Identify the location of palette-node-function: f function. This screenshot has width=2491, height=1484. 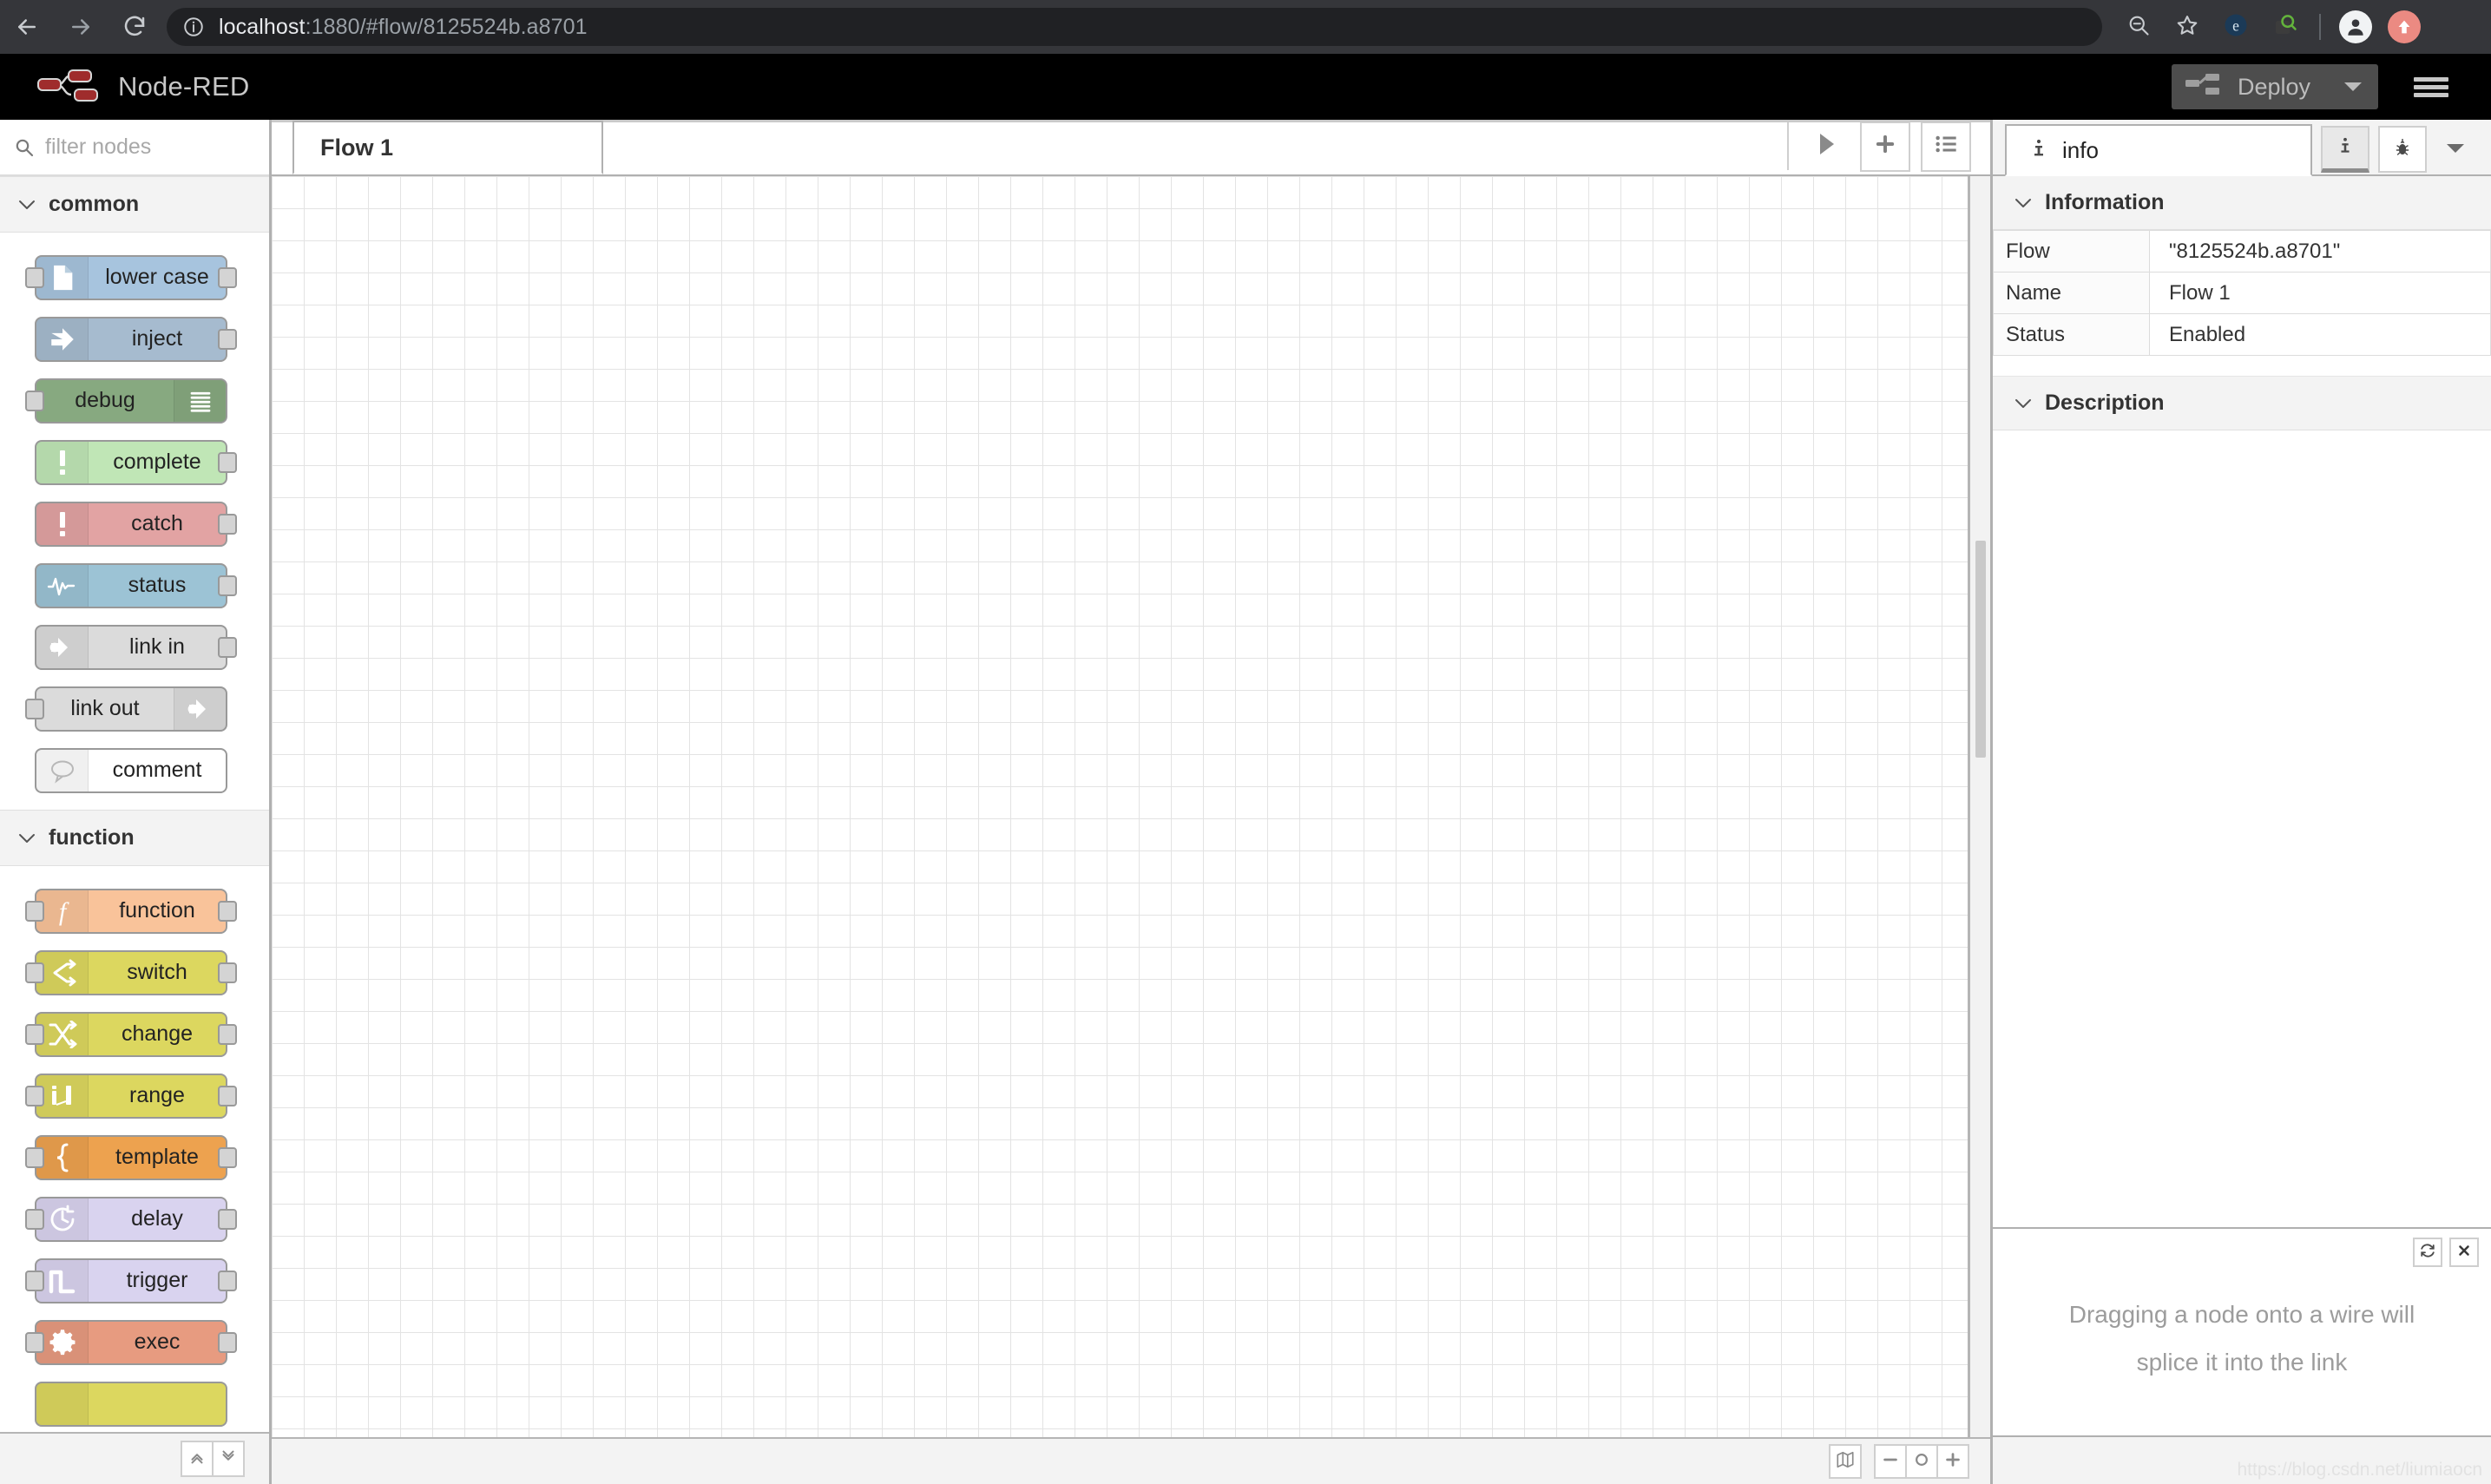
(134, 911).